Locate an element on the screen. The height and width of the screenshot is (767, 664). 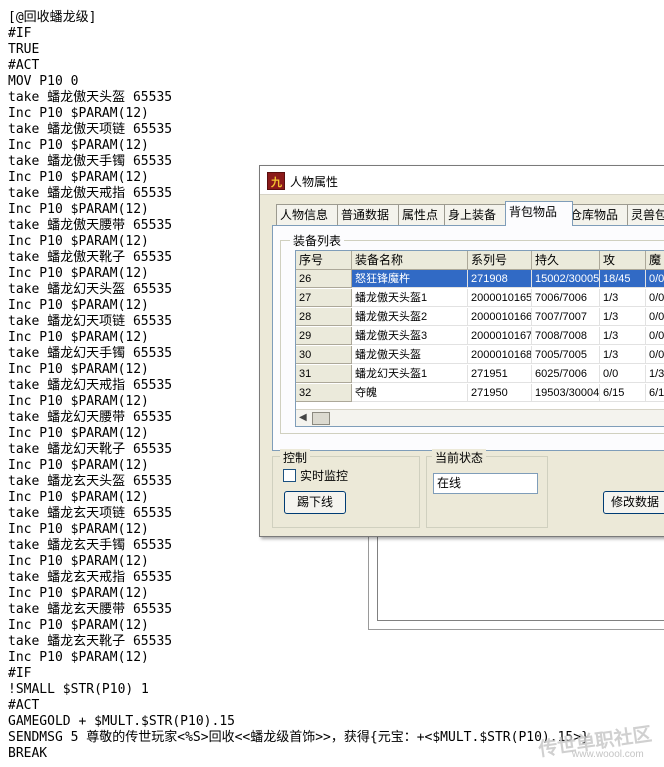
table-cell-name: 夺魄 is located at coordinates (410, 393).